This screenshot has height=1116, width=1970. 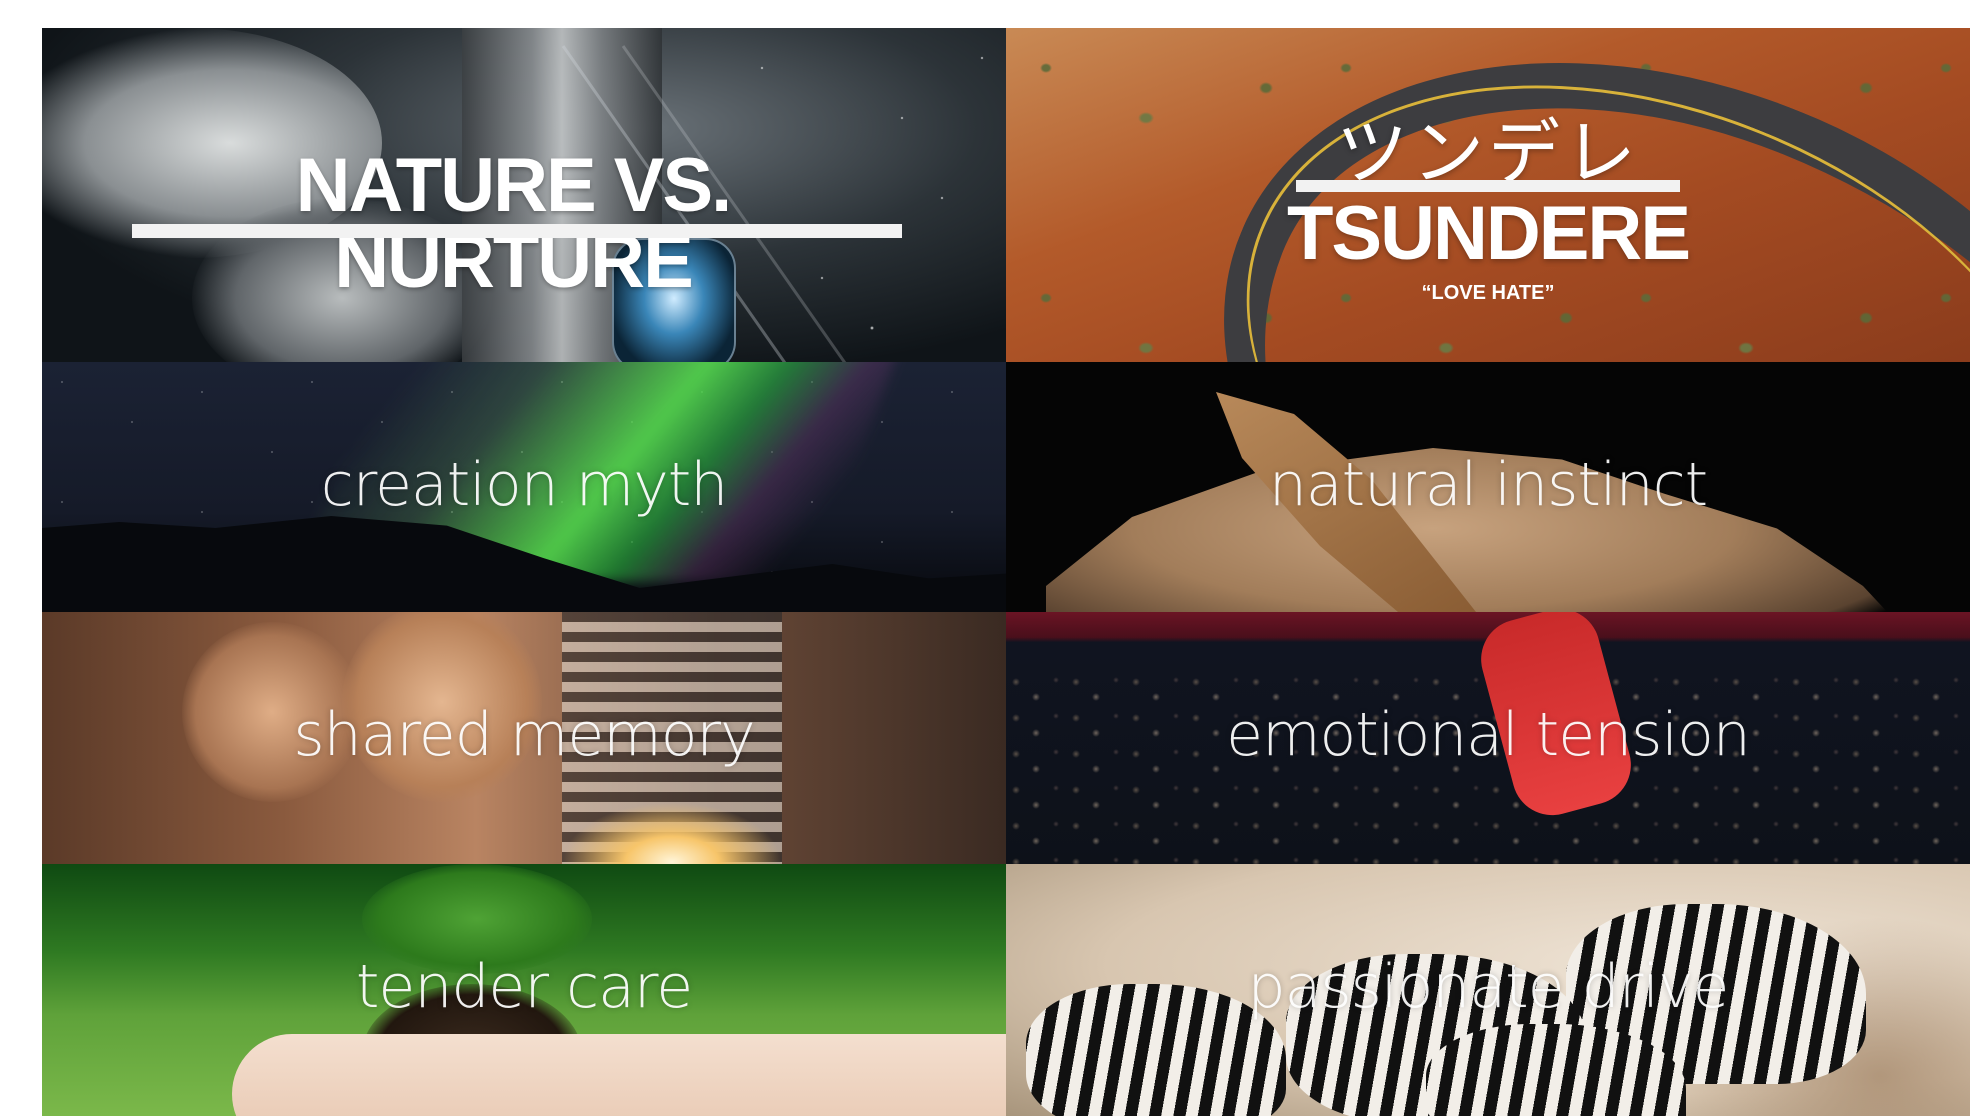 What do you see at coordinates (1488, 293) in the screenshot?
I see `tsundere-subtitle: “LOVE HATE”` at bounding box center [1488, 293].